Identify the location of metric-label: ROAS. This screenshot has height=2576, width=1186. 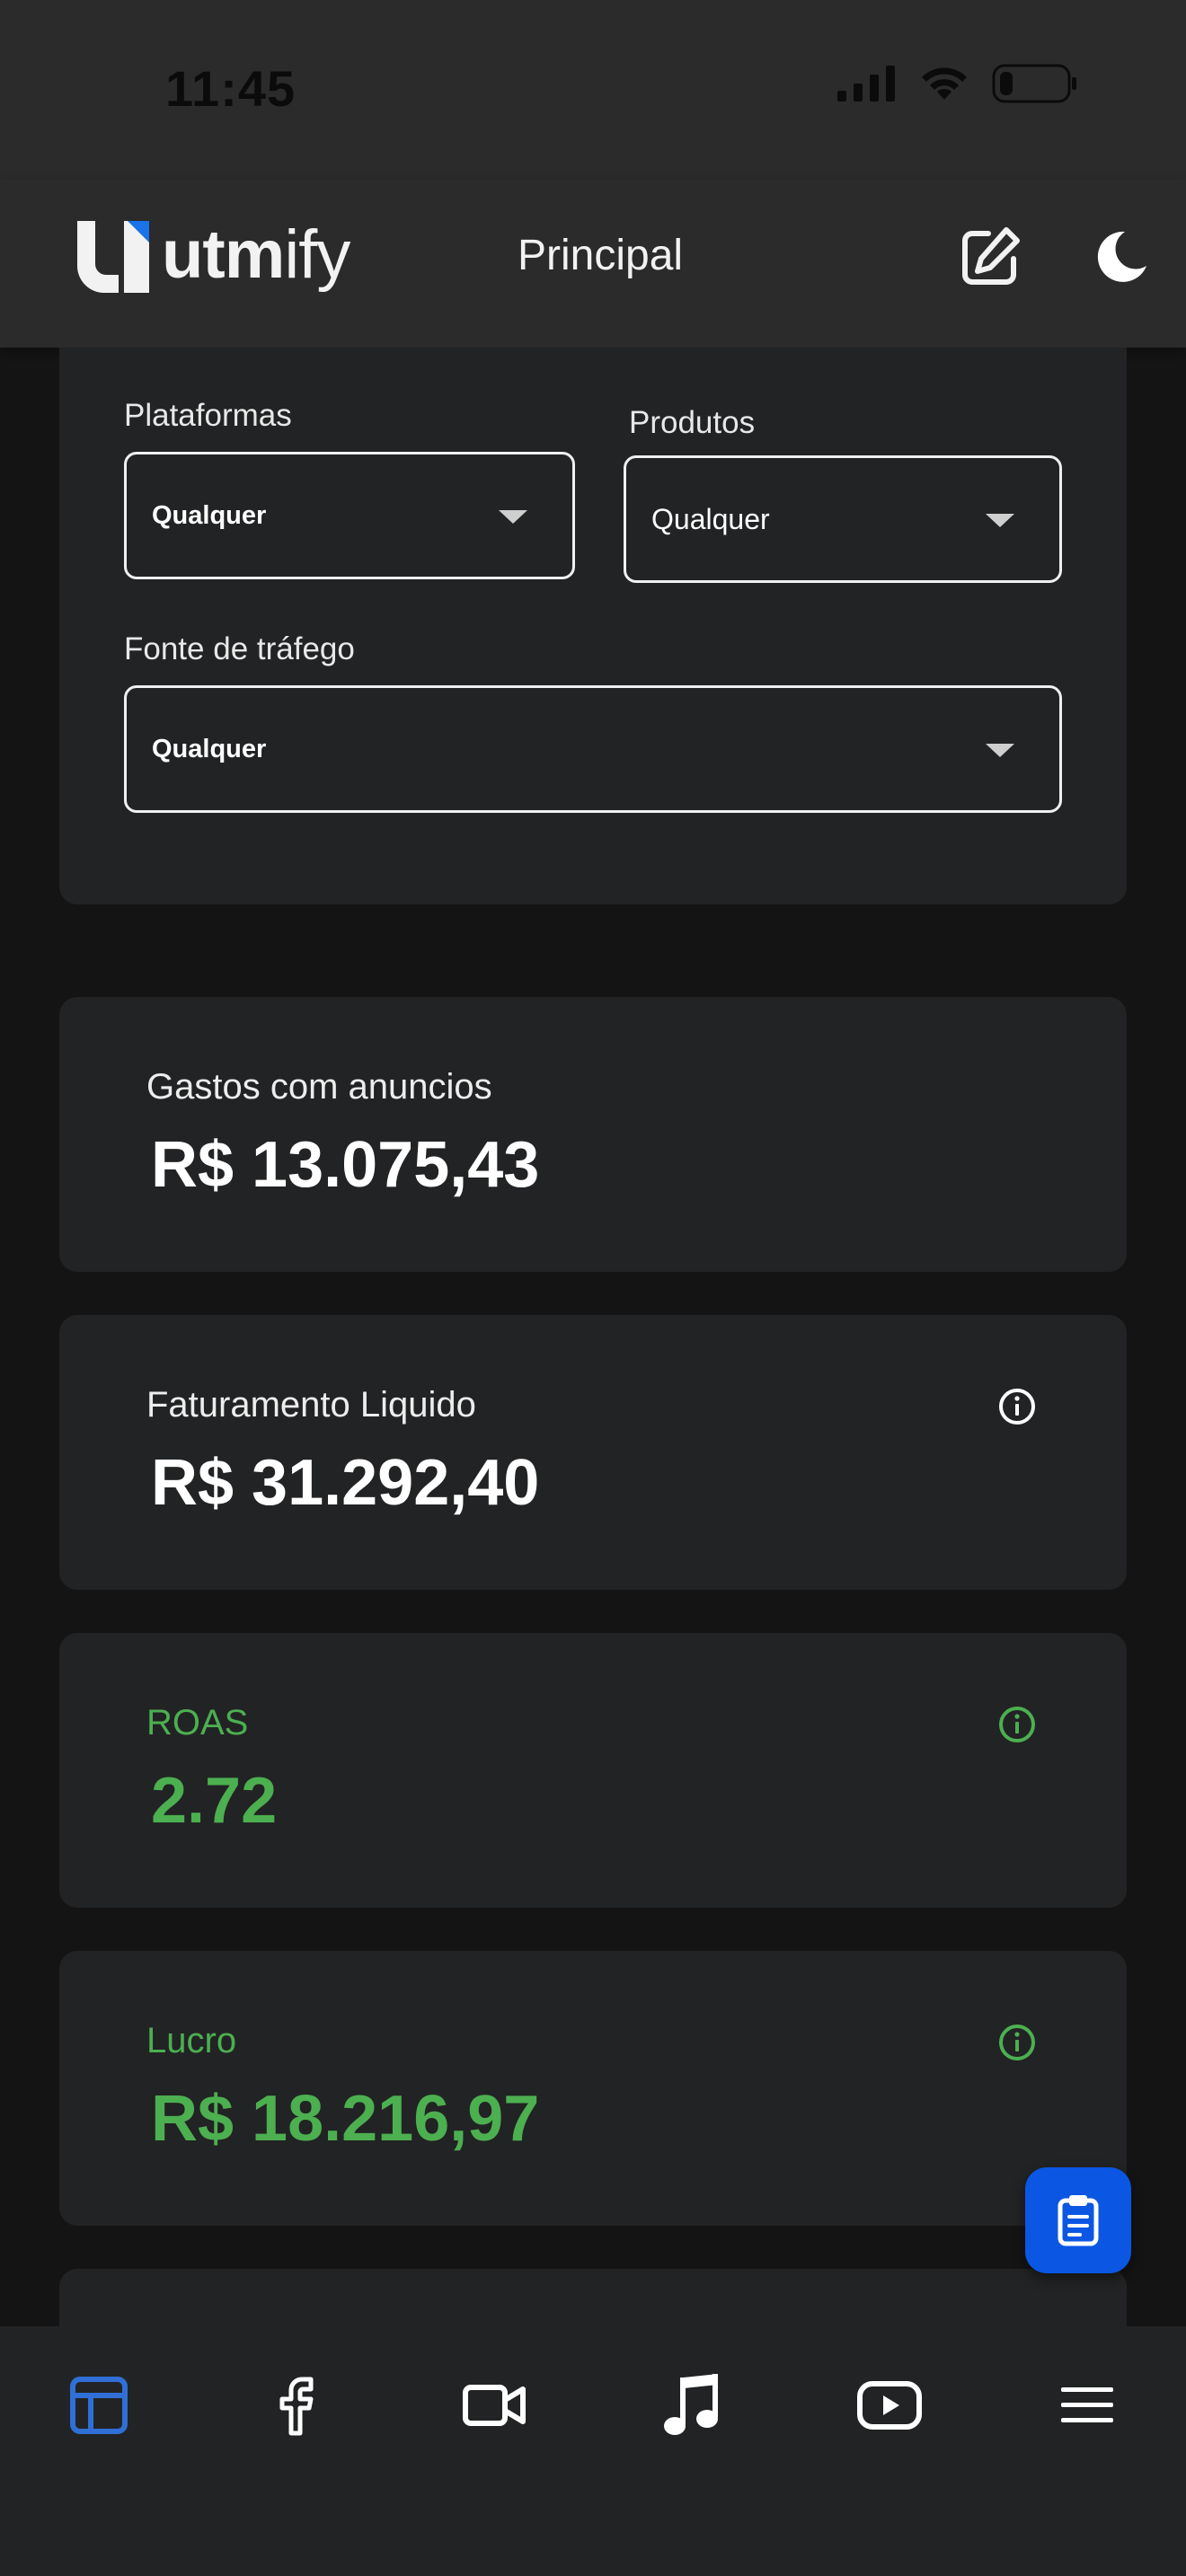
(197, 1722).